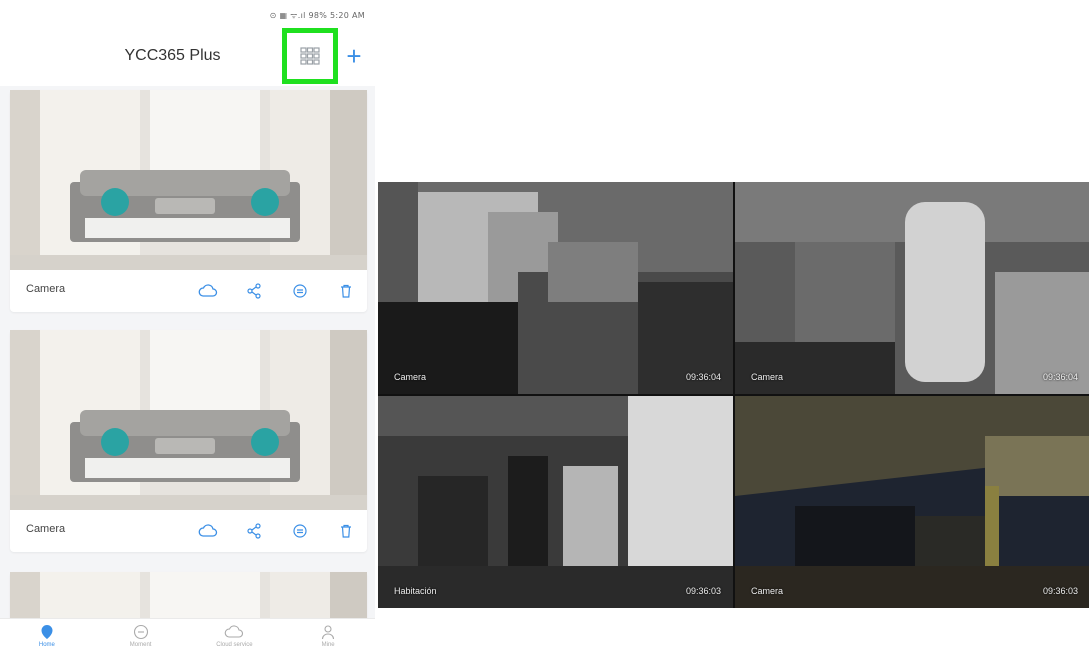 The height and width of the screenshot is (661, 1089). I want to click on bottom-nav: Home Moment Cloud service Mine, so click(187, 639).